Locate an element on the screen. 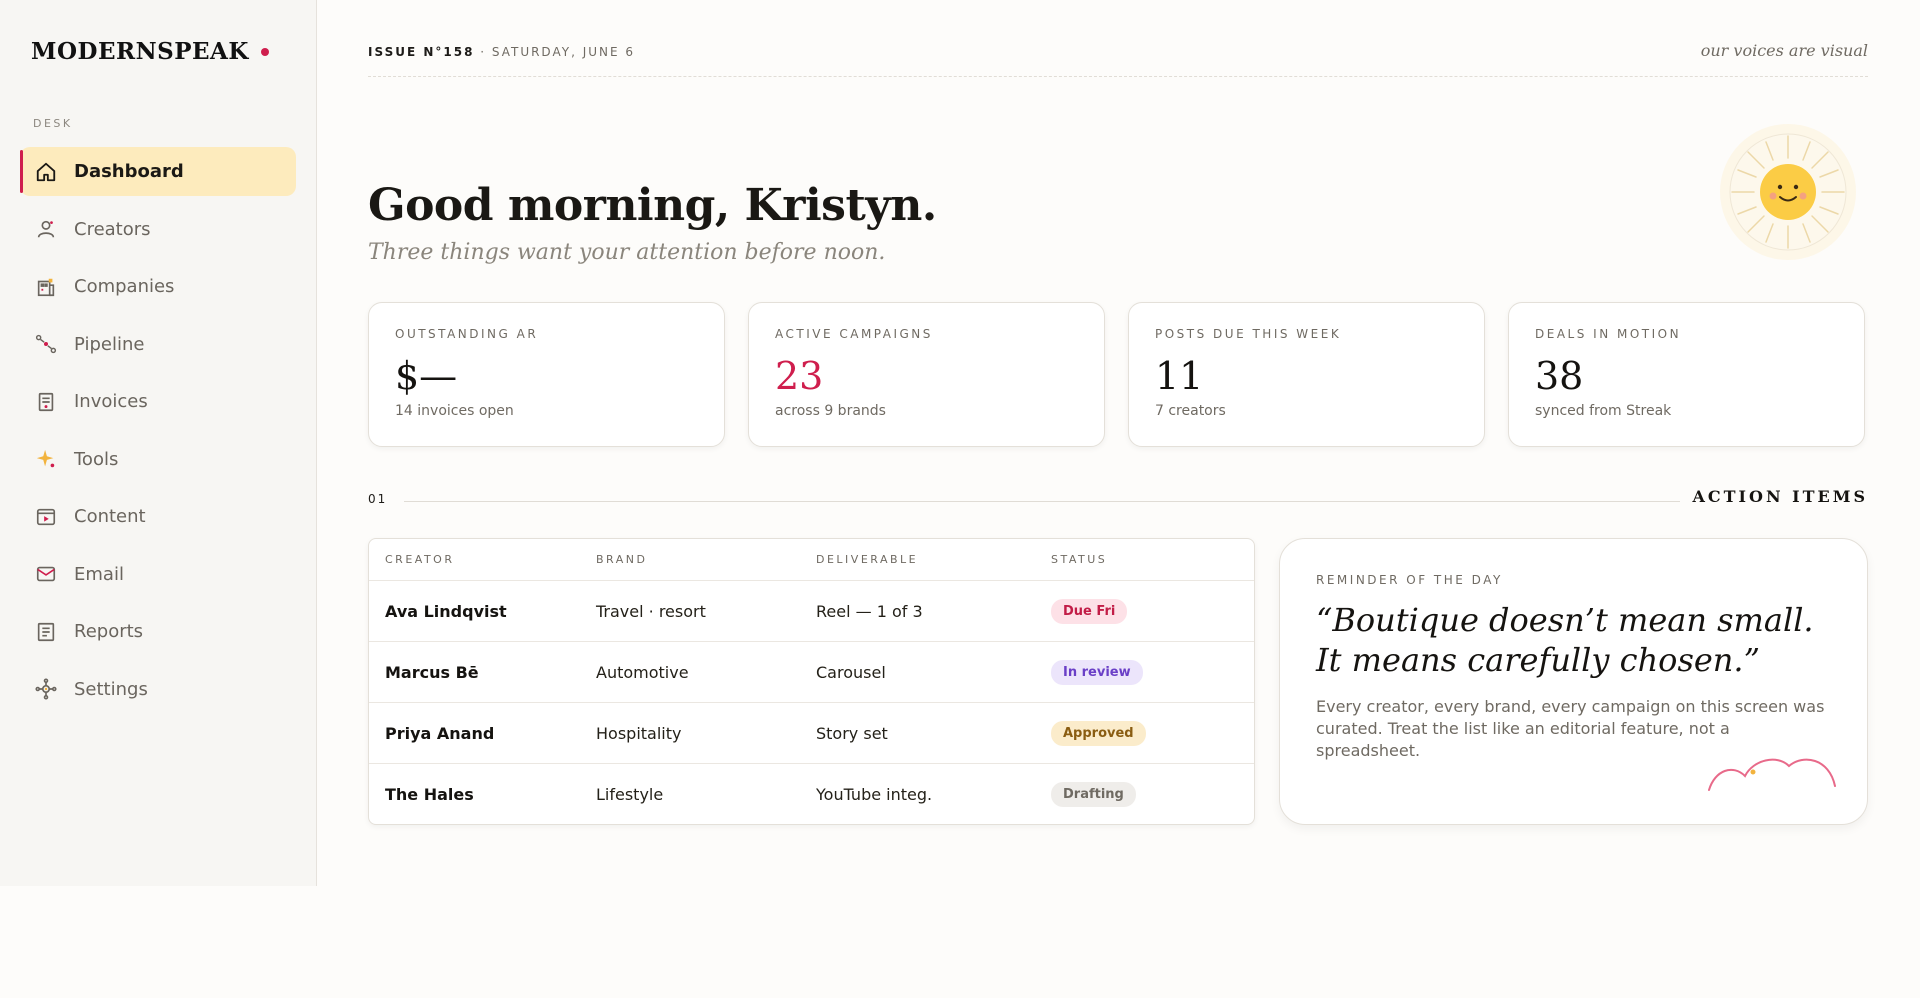  table-header: CREATOR BRAND DELIVERABLE STATUS is located at coordinates (811, 560).